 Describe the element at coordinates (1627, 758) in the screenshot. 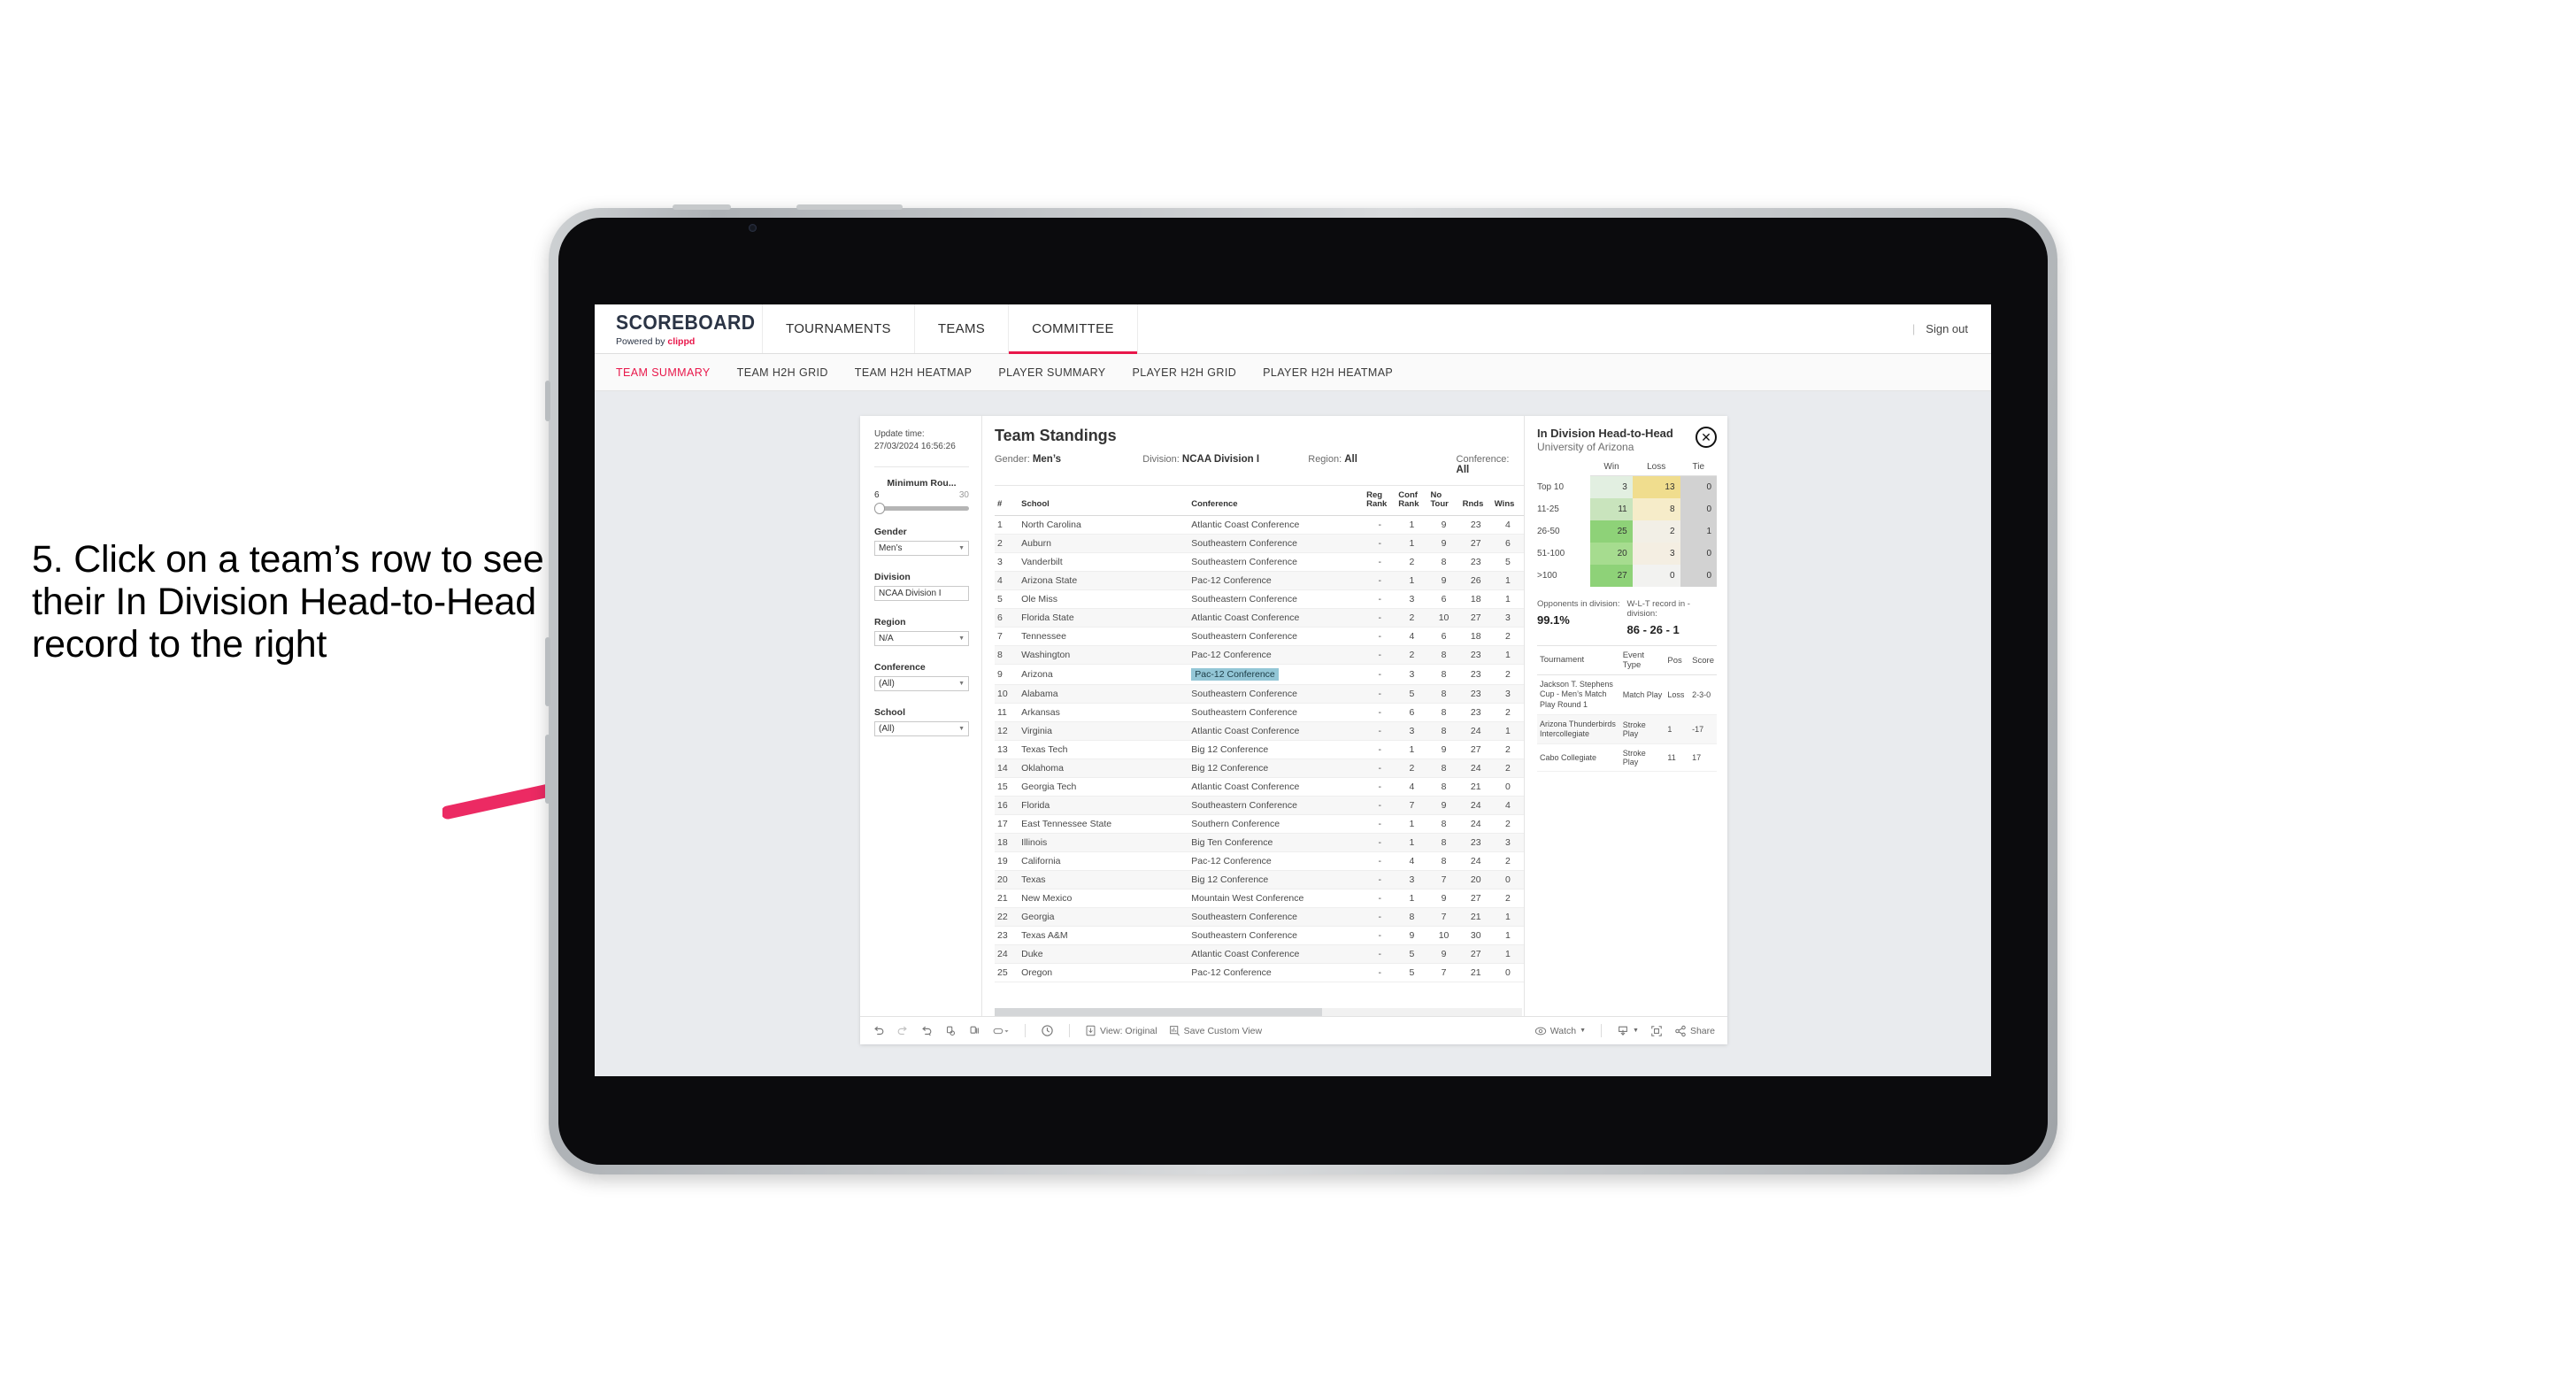

I see `tournament-row: Cabo Collegiate Stroke Play 11 17` at that location.